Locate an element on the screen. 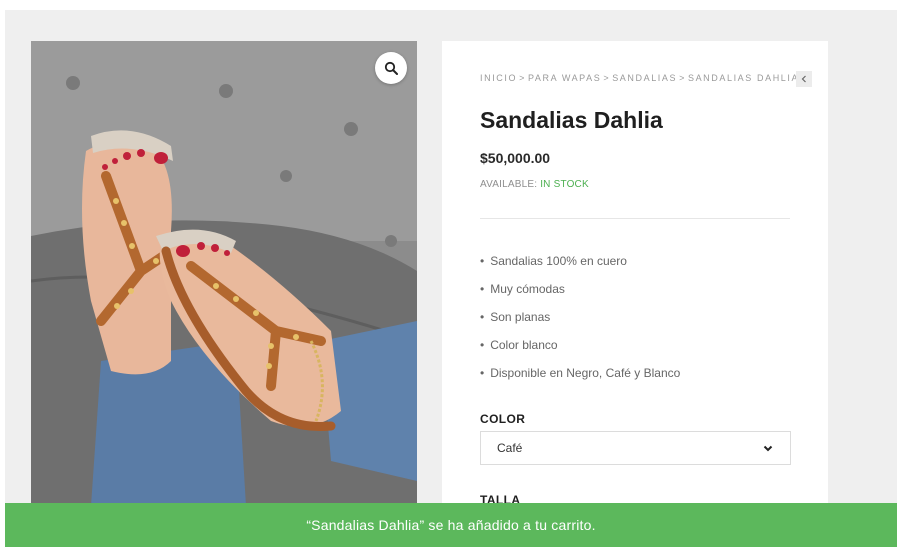  availability: AVAILABLE: IN STOCK is located at coordinates (534, 184).